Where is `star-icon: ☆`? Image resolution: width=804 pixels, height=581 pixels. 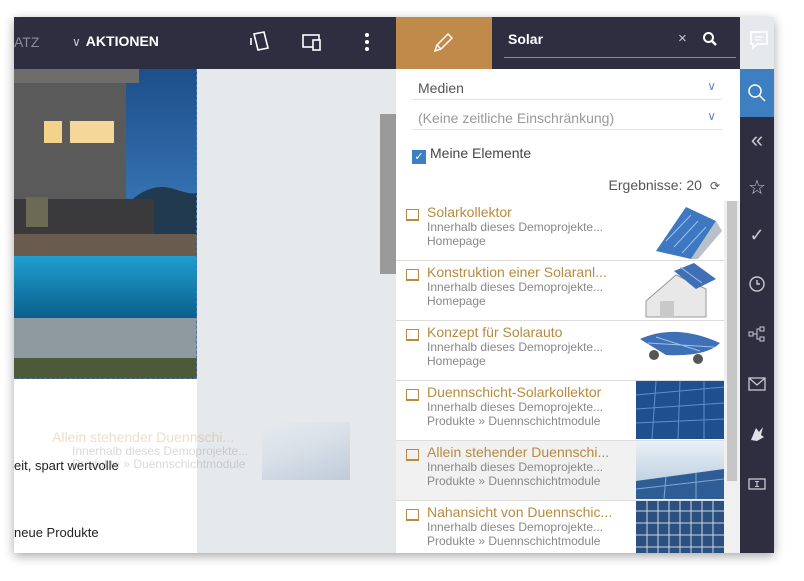
star-icon: ☆ is located at coordinates (757, 187).